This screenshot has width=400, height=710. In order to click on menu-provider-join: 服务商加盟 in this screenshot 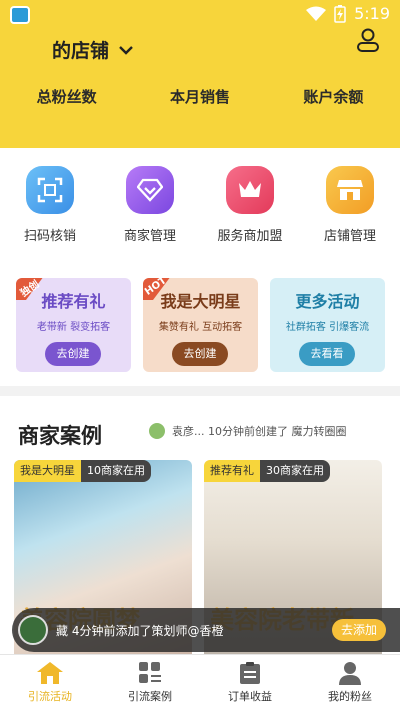, I will do `click(250, 205)`.